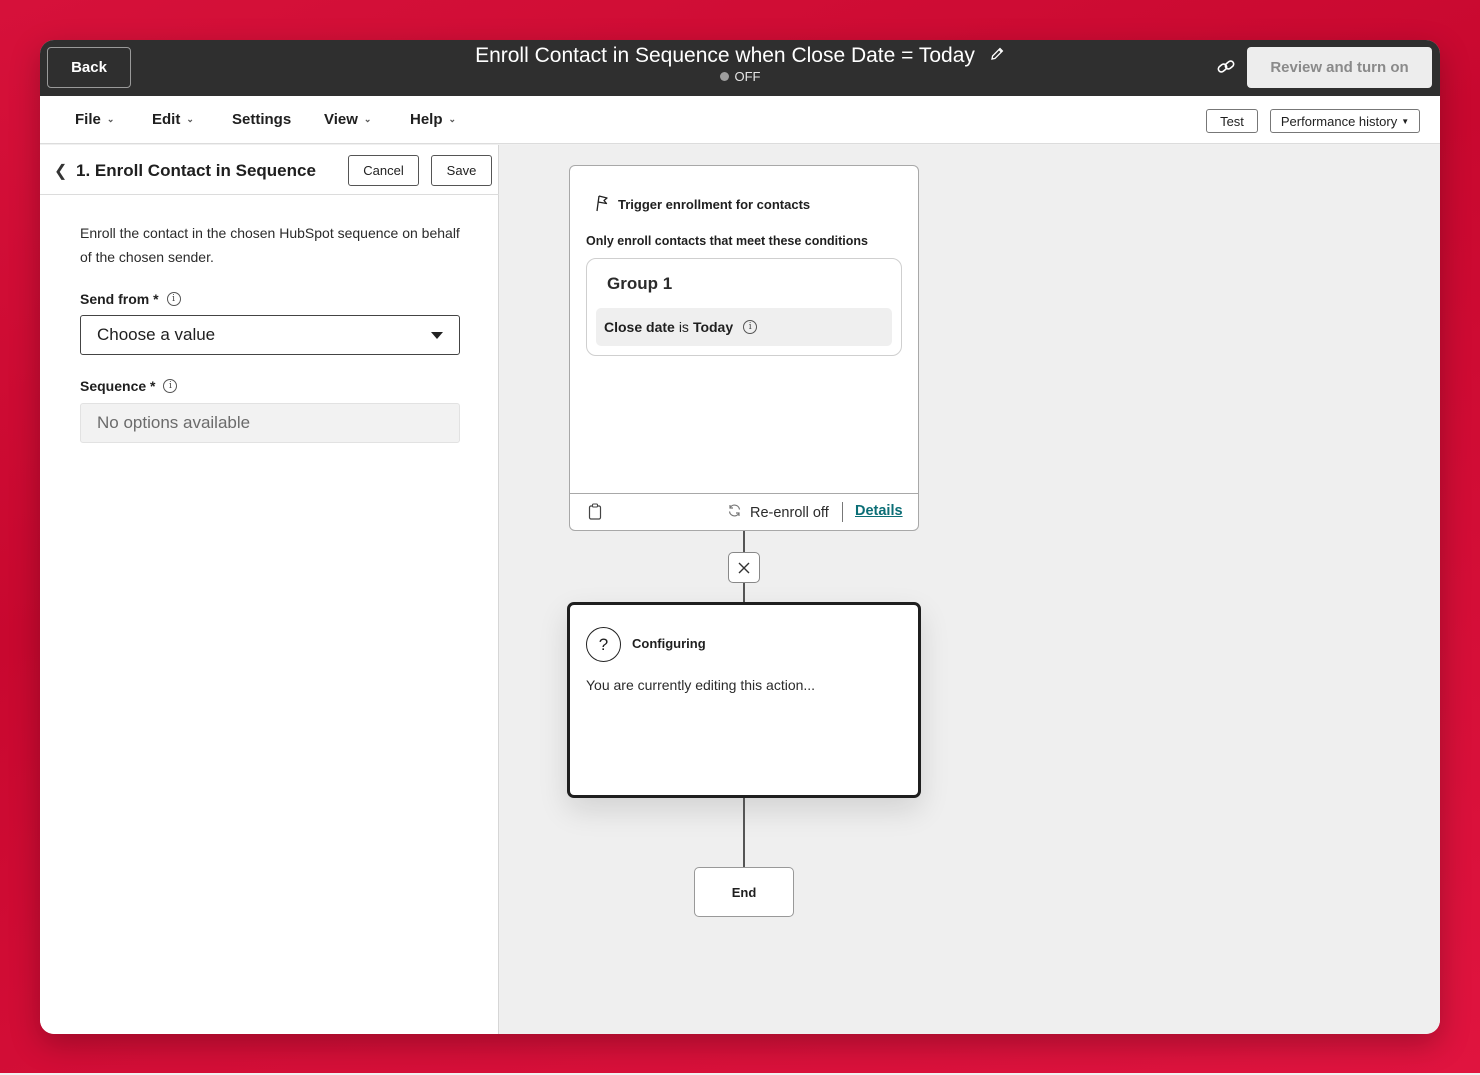 This screenshot has height=1075, width=1480. Describe the element at coordinates (724, 76) in the screenshot. I see `status-dot` at that location.